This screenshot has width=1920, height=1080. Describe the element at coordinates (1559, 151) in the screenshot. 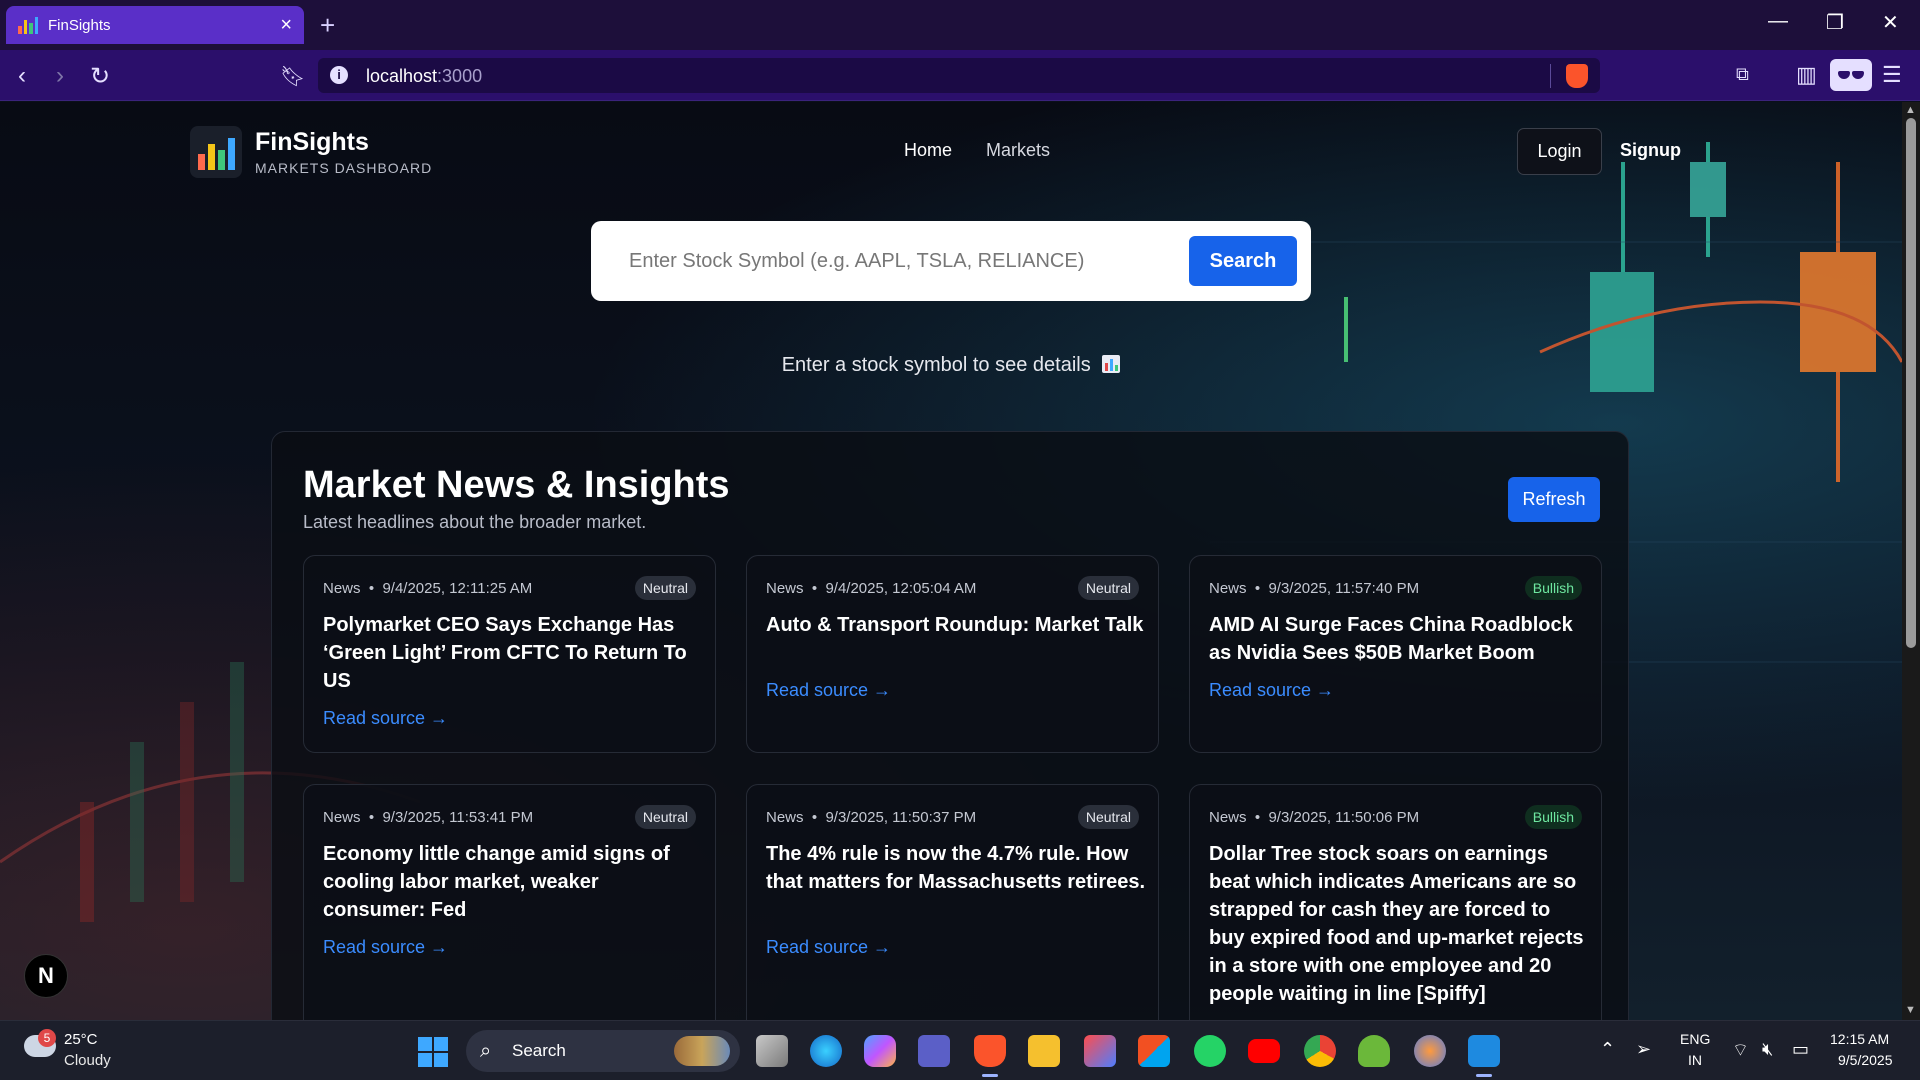

I see `login-button: Login` at that location.